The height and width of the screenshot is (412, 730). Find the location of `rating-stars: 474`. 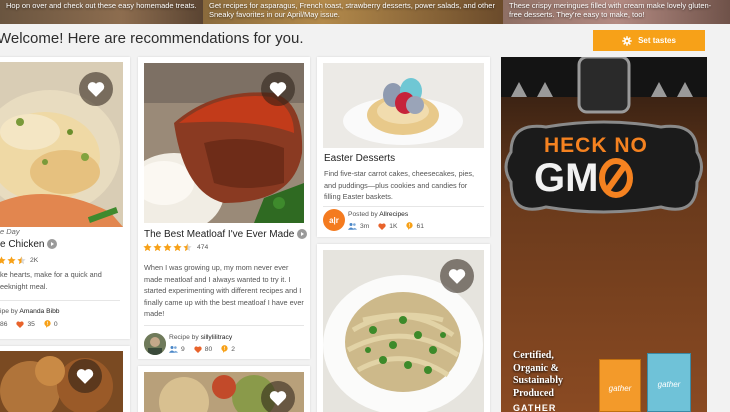

rating-stars: 474 is located at coordinates (175, 247).